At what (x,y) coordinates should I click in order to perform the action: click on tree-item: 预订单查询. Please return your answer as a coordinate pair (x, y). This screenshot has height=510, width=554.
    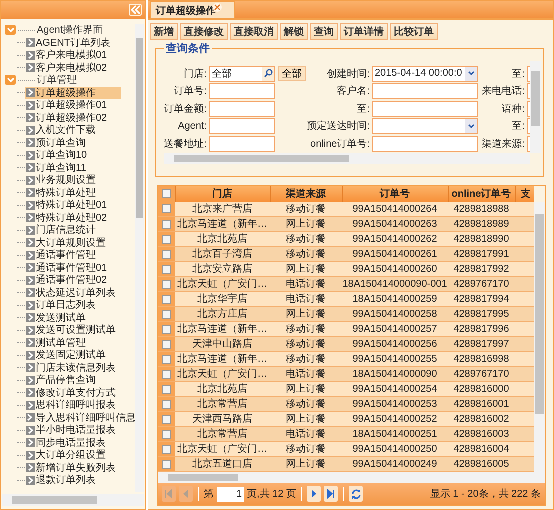
    Looking at the image, I should click on (73, 142).